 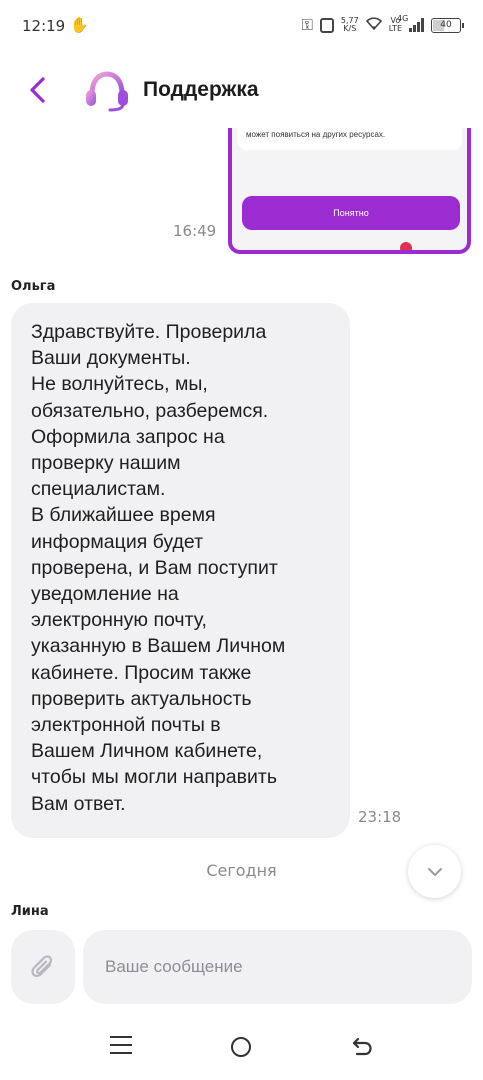 I want to click on recent-apps-button, so click(x=121, y=1046).